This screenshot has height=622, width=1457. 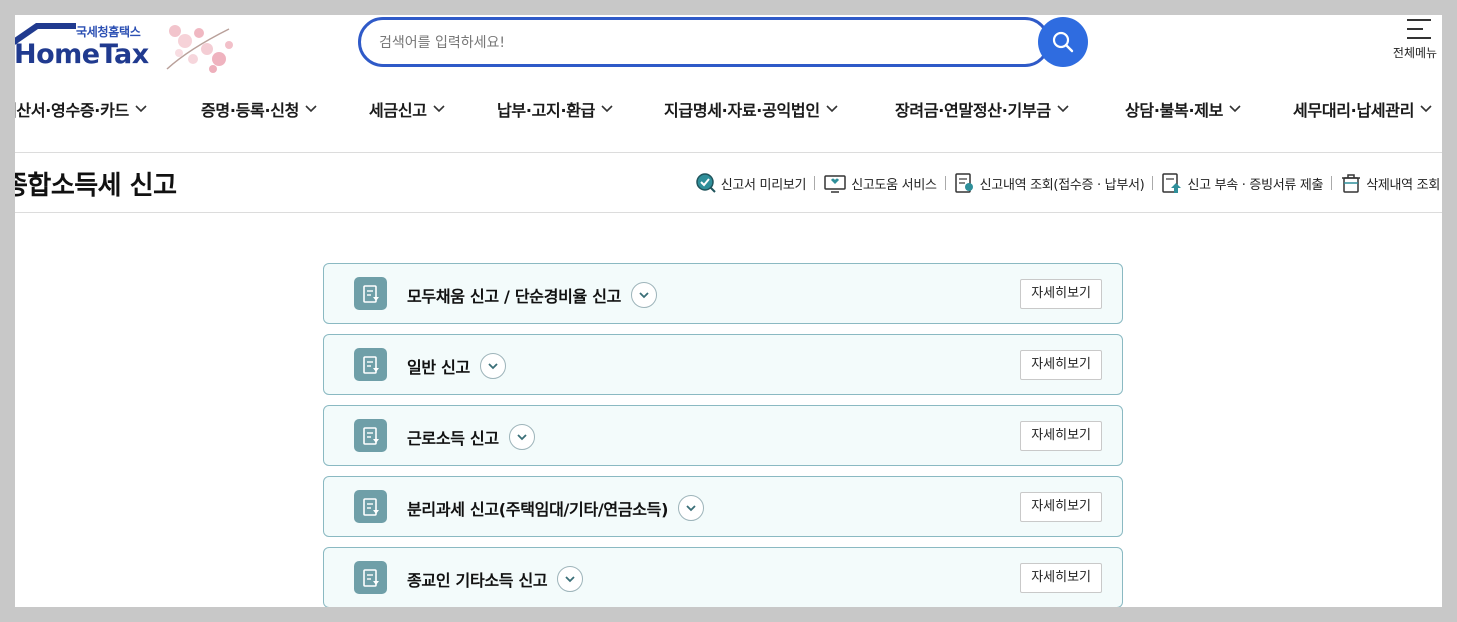 What do you see at coordinates (108, 32) in the screenshot?
I see `logo-subtitle: 국세청홈택스` at bounding box center [108, 32].